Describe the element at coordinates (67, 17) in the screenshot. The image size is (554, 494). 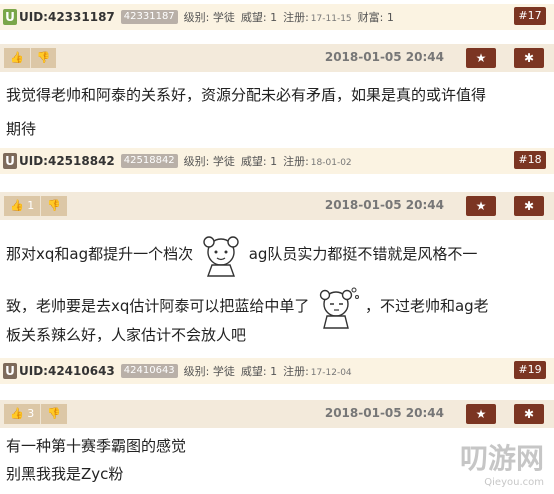
I see `uid-label: UID:42331187` at that location.